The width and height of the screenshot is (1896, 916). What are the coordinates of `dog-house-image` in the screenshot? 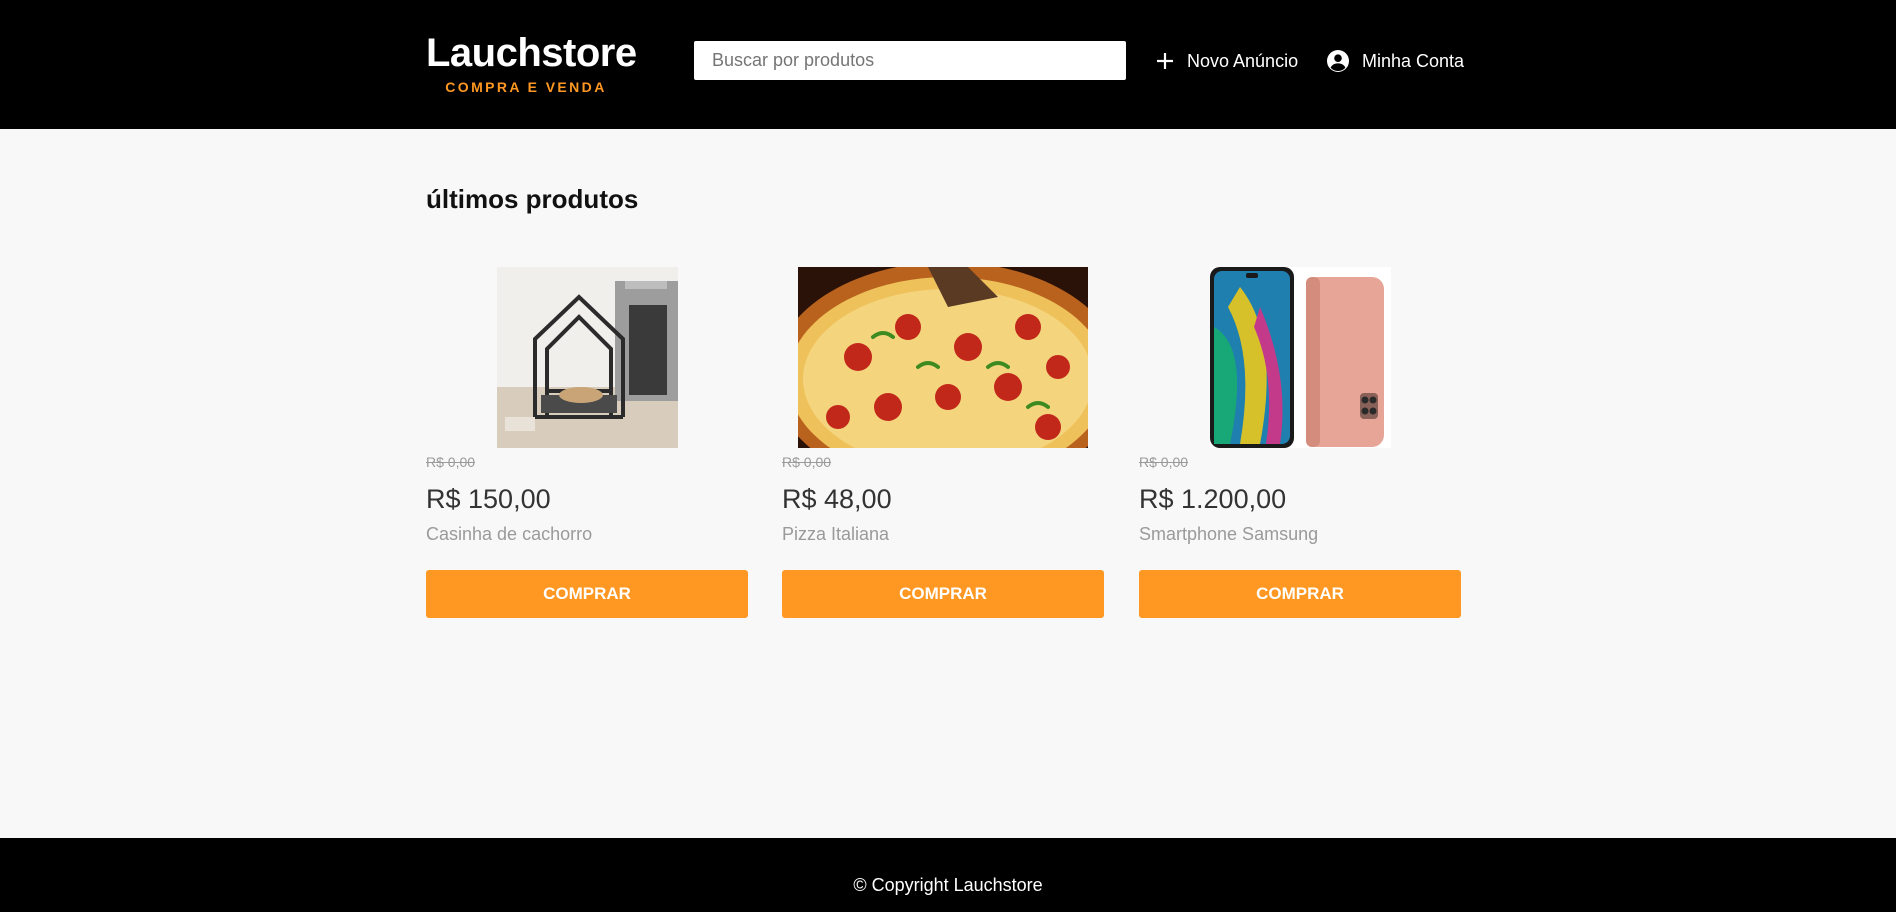 It's located at (587, 357).